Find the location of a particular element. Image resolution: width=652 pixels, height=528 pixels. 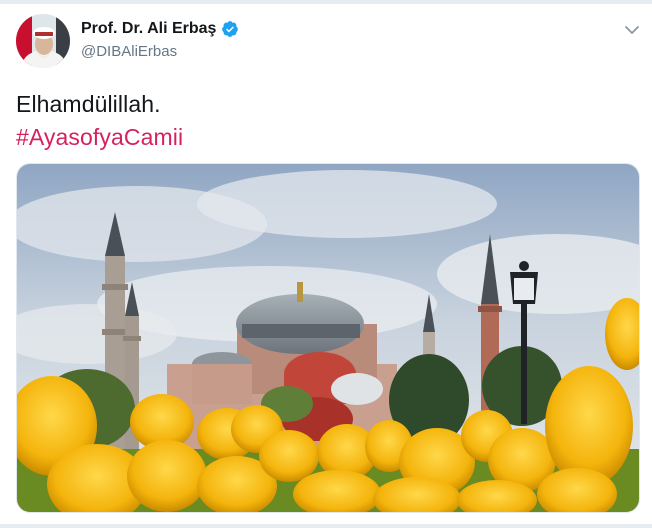

avatar-image is located at coordinates (43, 41).